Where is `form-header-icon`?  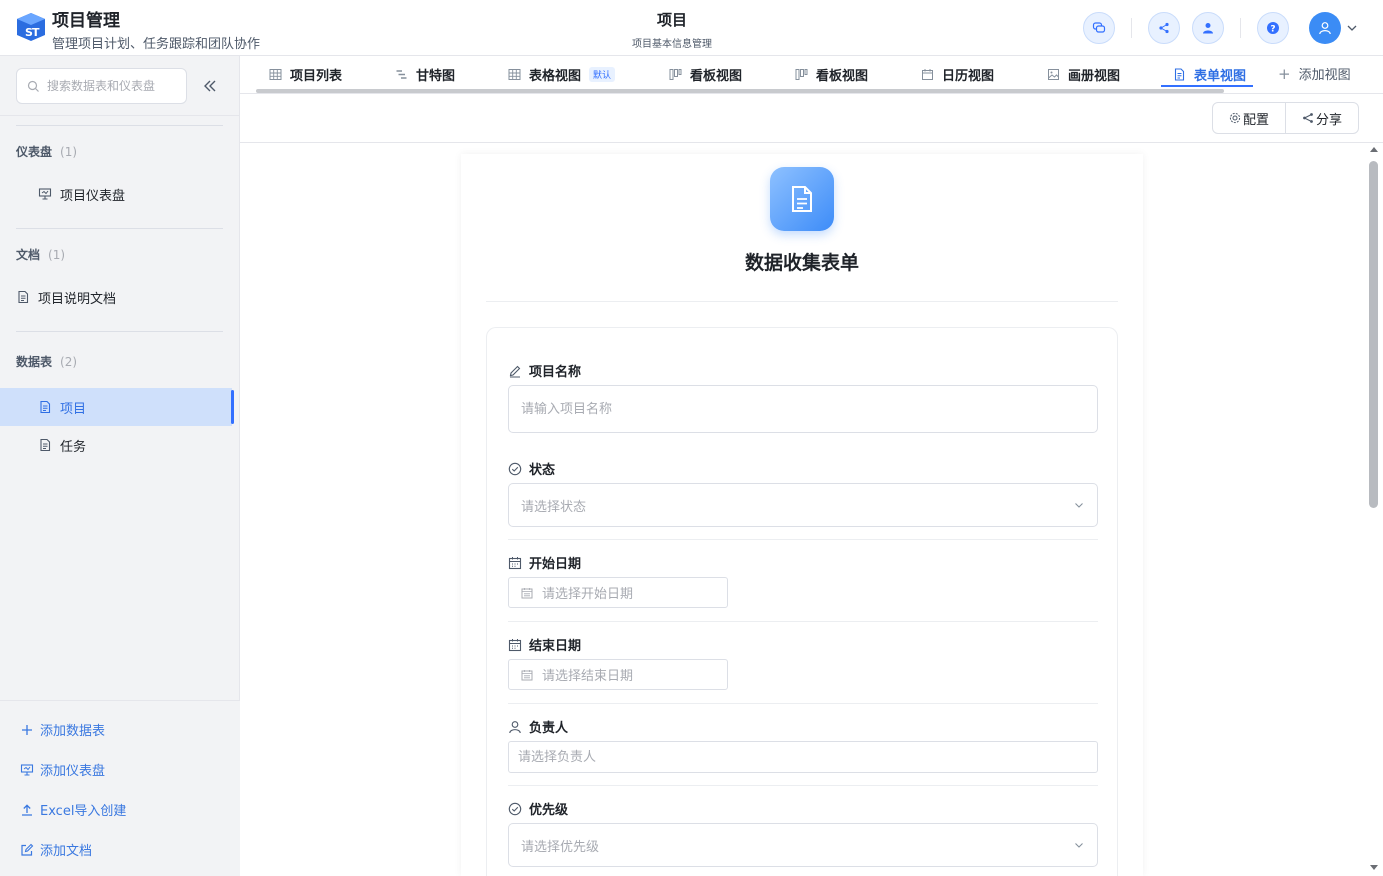 form-header-icon is located at coordinates (802, 199).